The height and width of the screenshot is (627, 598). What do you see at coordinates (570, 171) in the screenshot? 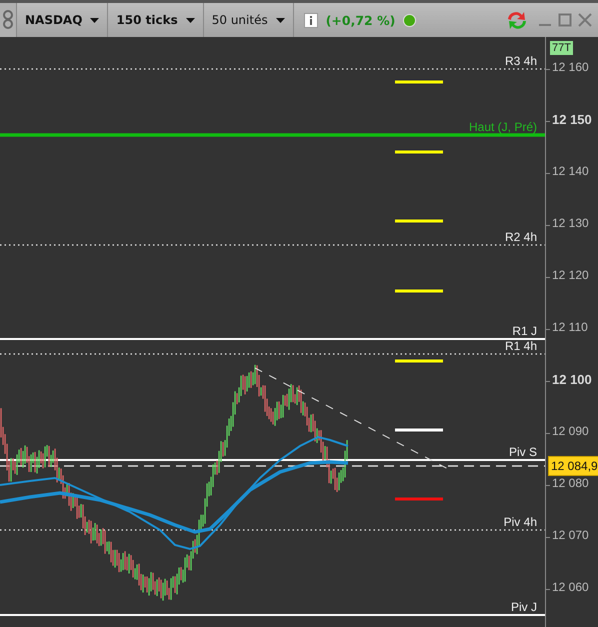
I see `axis-label: 12 140` at bounding box center [570, 171].